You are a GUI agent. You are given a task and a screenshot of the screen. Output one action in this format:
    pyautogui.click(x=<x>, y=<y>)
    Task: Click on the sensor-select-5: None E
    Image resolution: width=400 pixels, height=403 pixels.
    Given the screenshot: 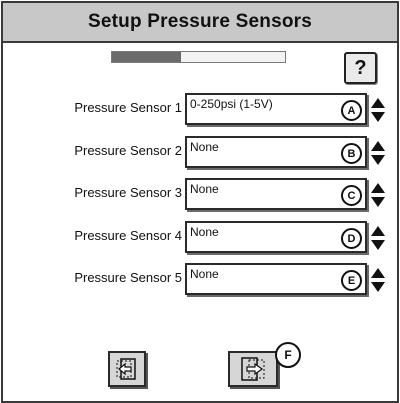 What is the action you would take?
    pyautogui.click(x=276, y=279)
    